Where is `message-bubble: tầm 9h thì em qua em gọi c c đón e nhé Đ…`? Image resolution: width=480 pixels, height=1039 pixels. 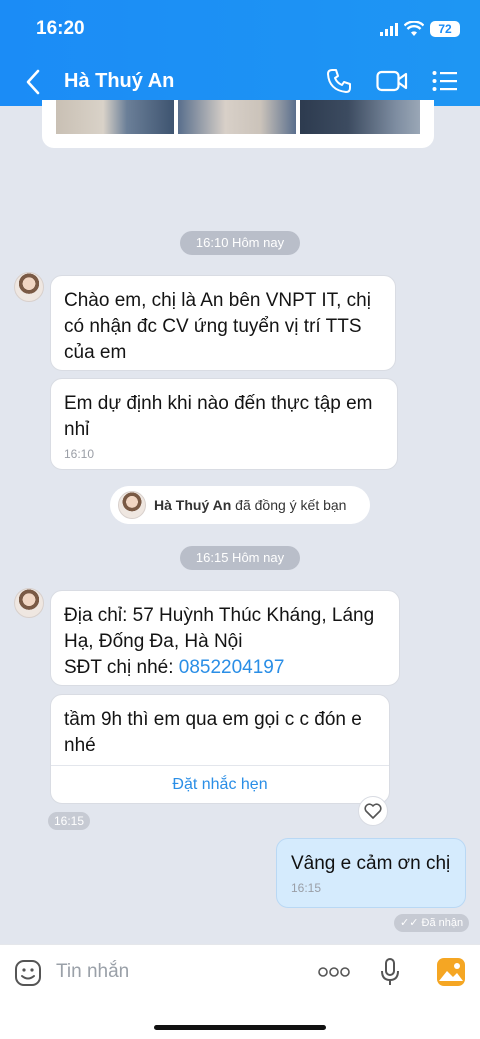 message-bubble: tầm 9h thì em qua em gọi c c đón e nhé Đ… is located at coordinates (220, 749).